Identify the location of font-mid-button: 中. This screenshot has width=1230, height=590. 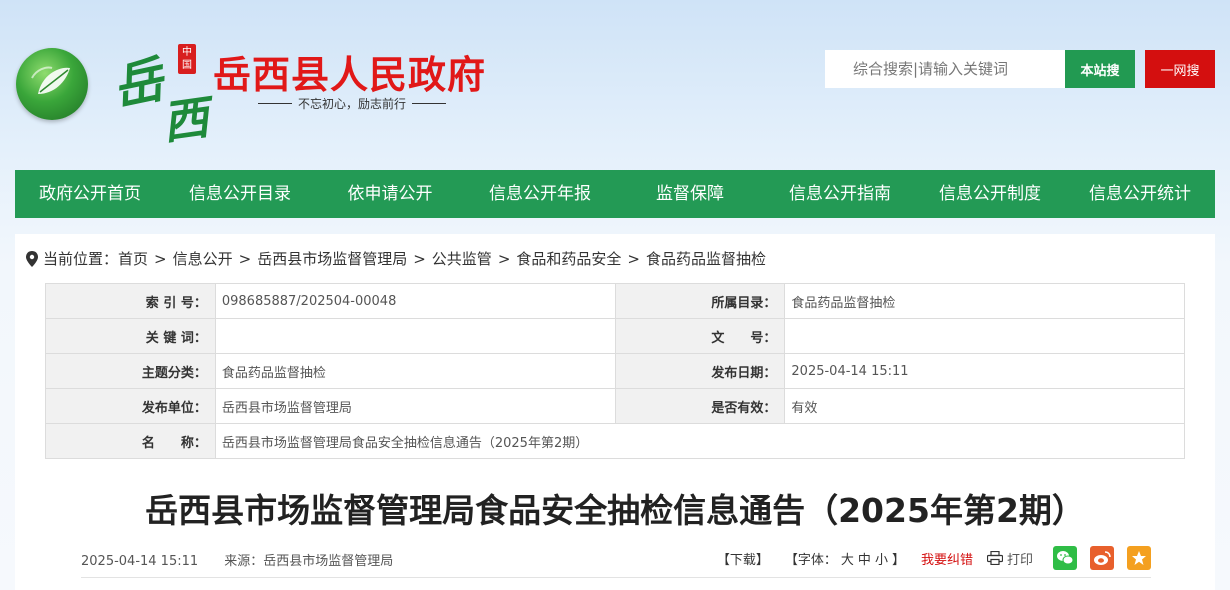
(864, 560).